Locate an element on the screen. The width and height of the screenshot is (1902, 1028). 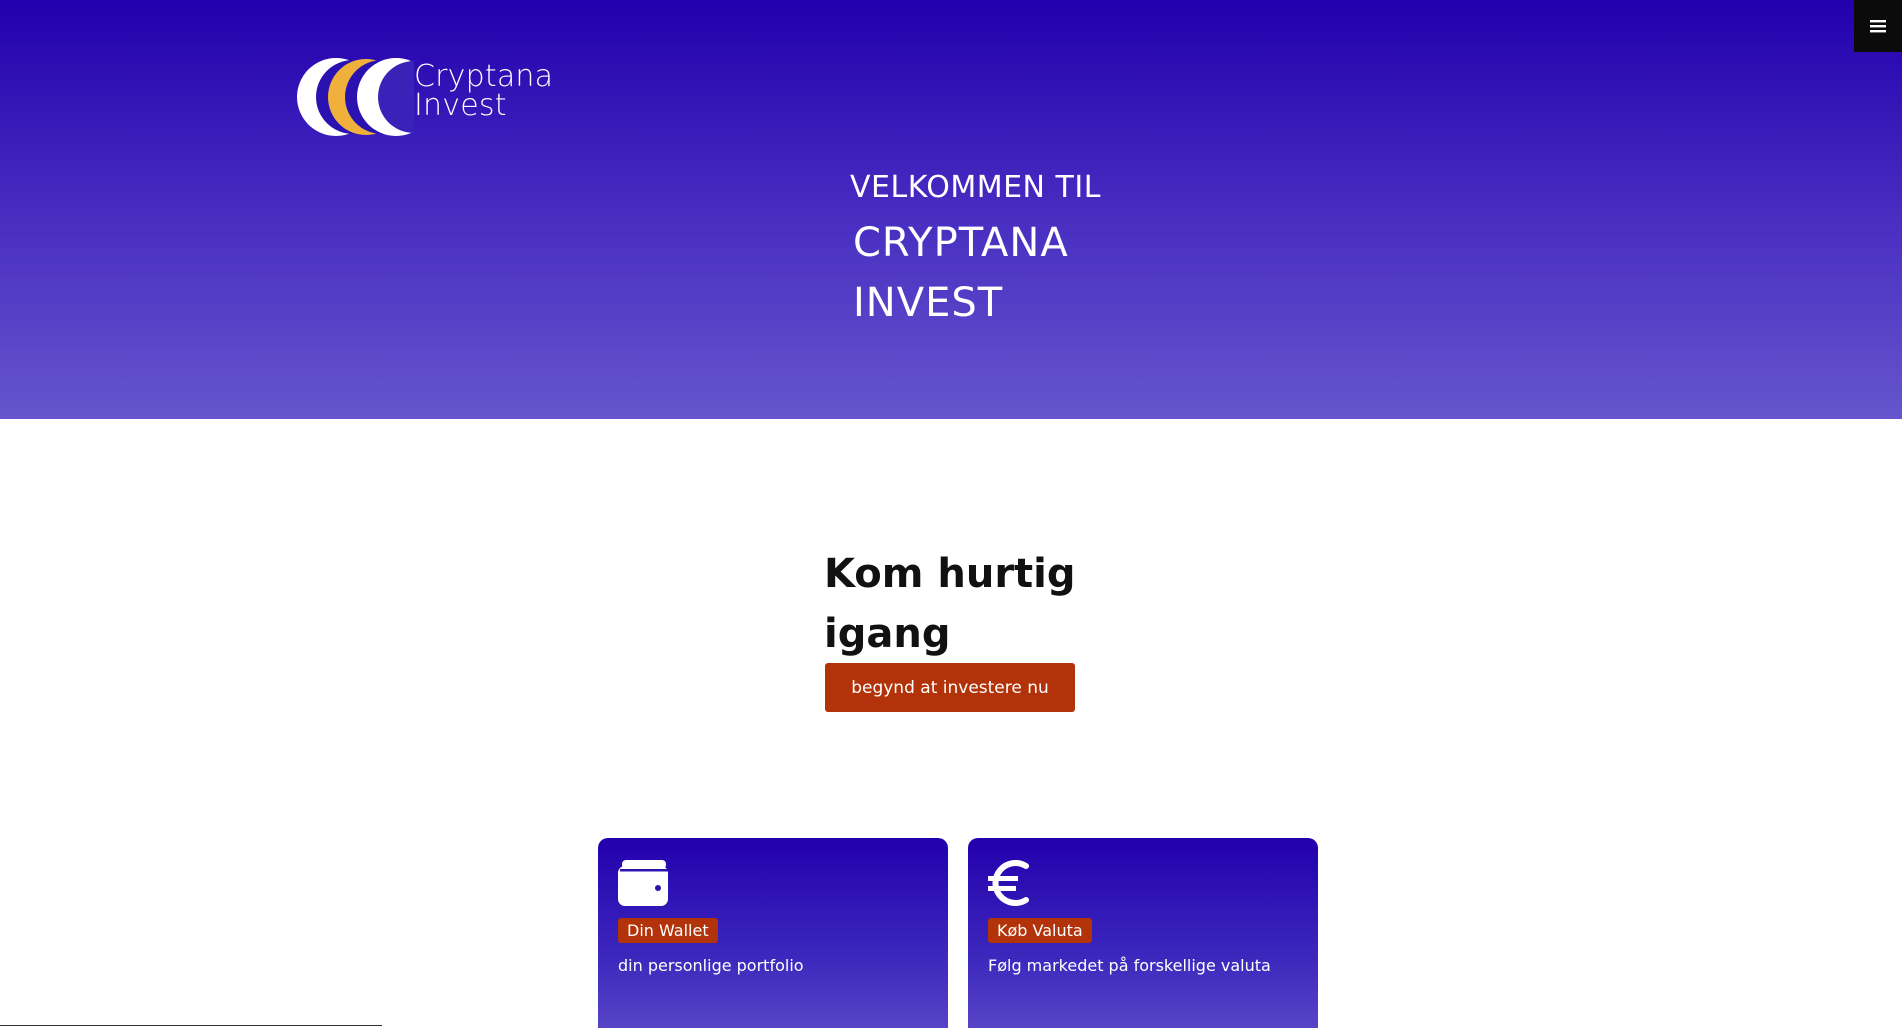
logo-text: Cryptana Invest is located at coordinates (484, 91).